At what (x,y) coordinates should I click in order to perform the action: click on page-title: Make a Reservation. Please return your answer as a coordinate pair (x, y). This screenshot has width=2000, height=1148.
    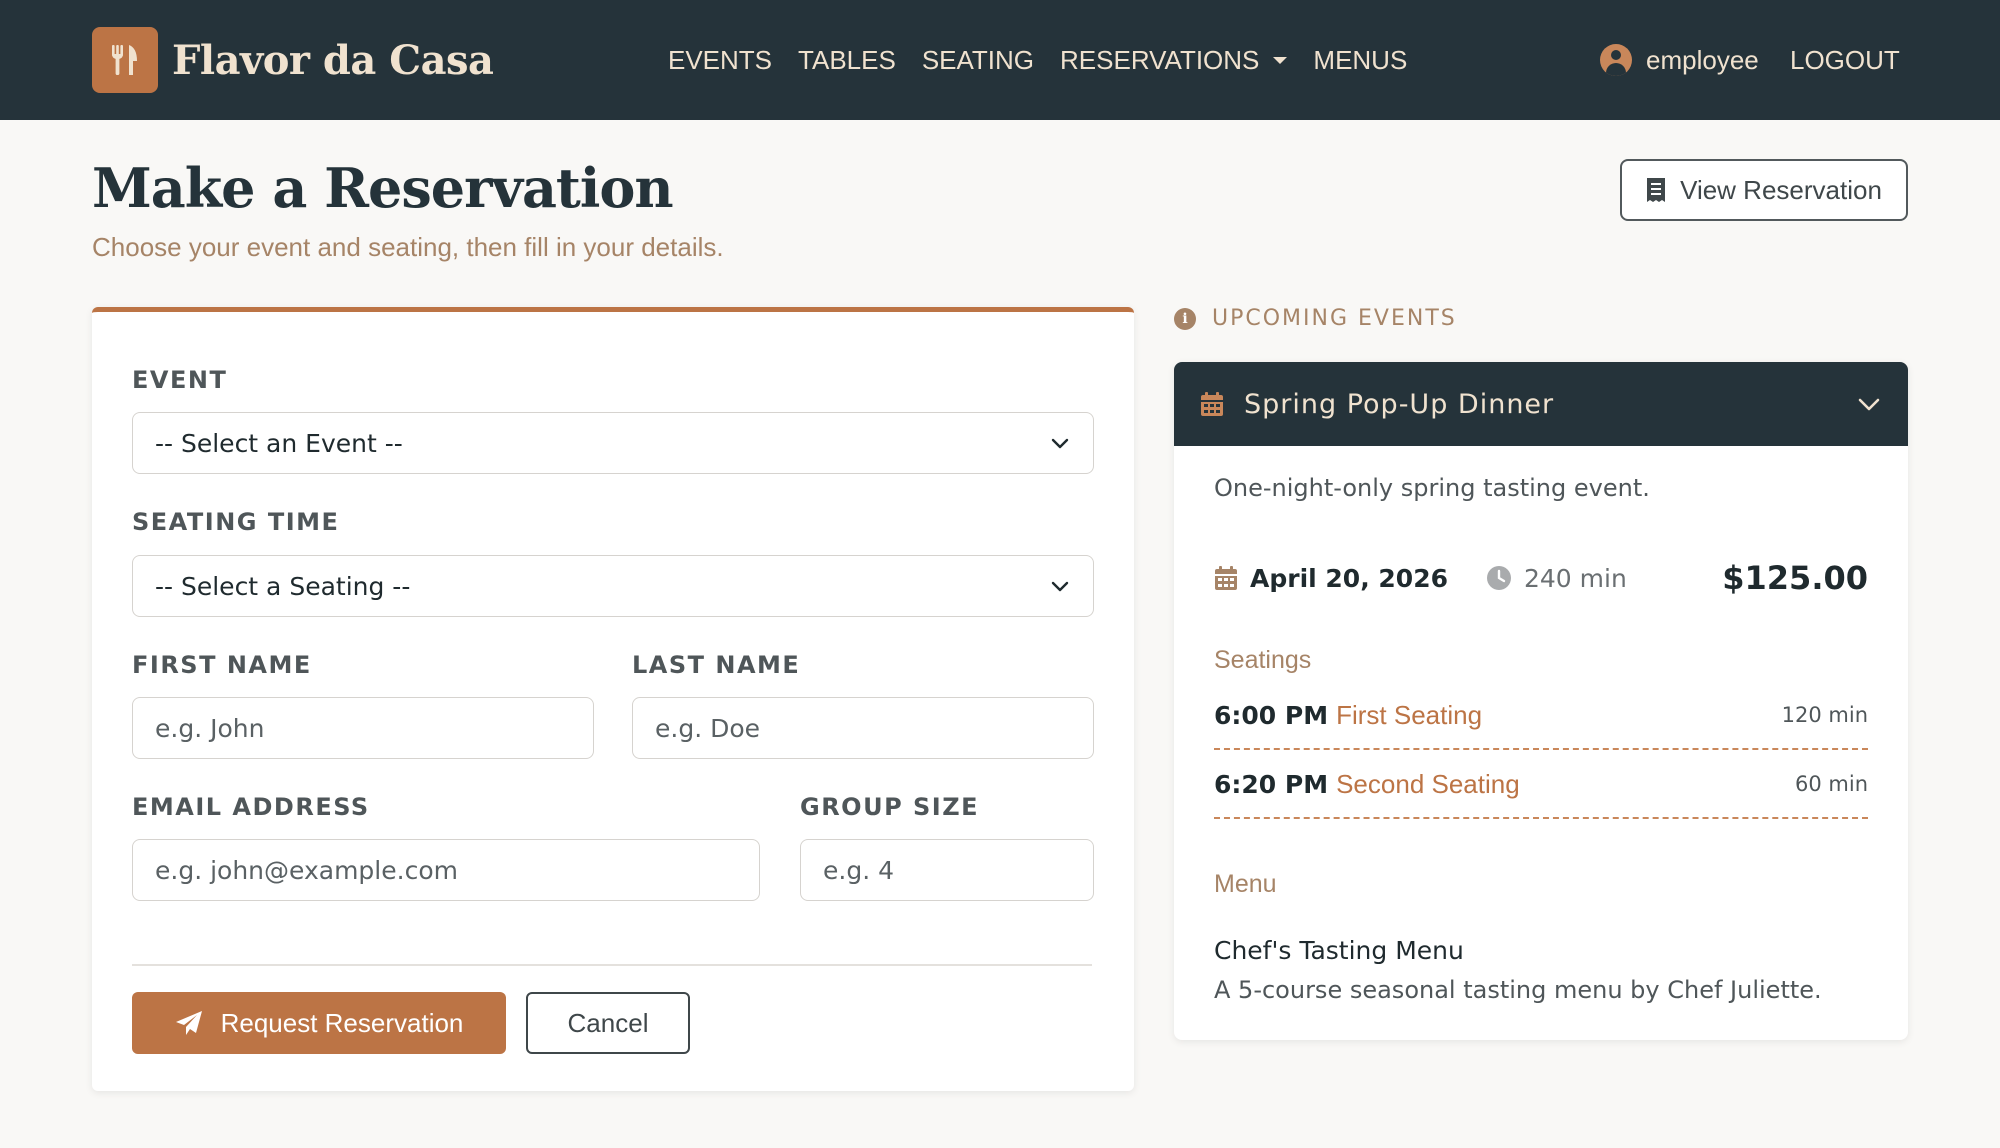
    Looking at the image, I should click on (383, 188).